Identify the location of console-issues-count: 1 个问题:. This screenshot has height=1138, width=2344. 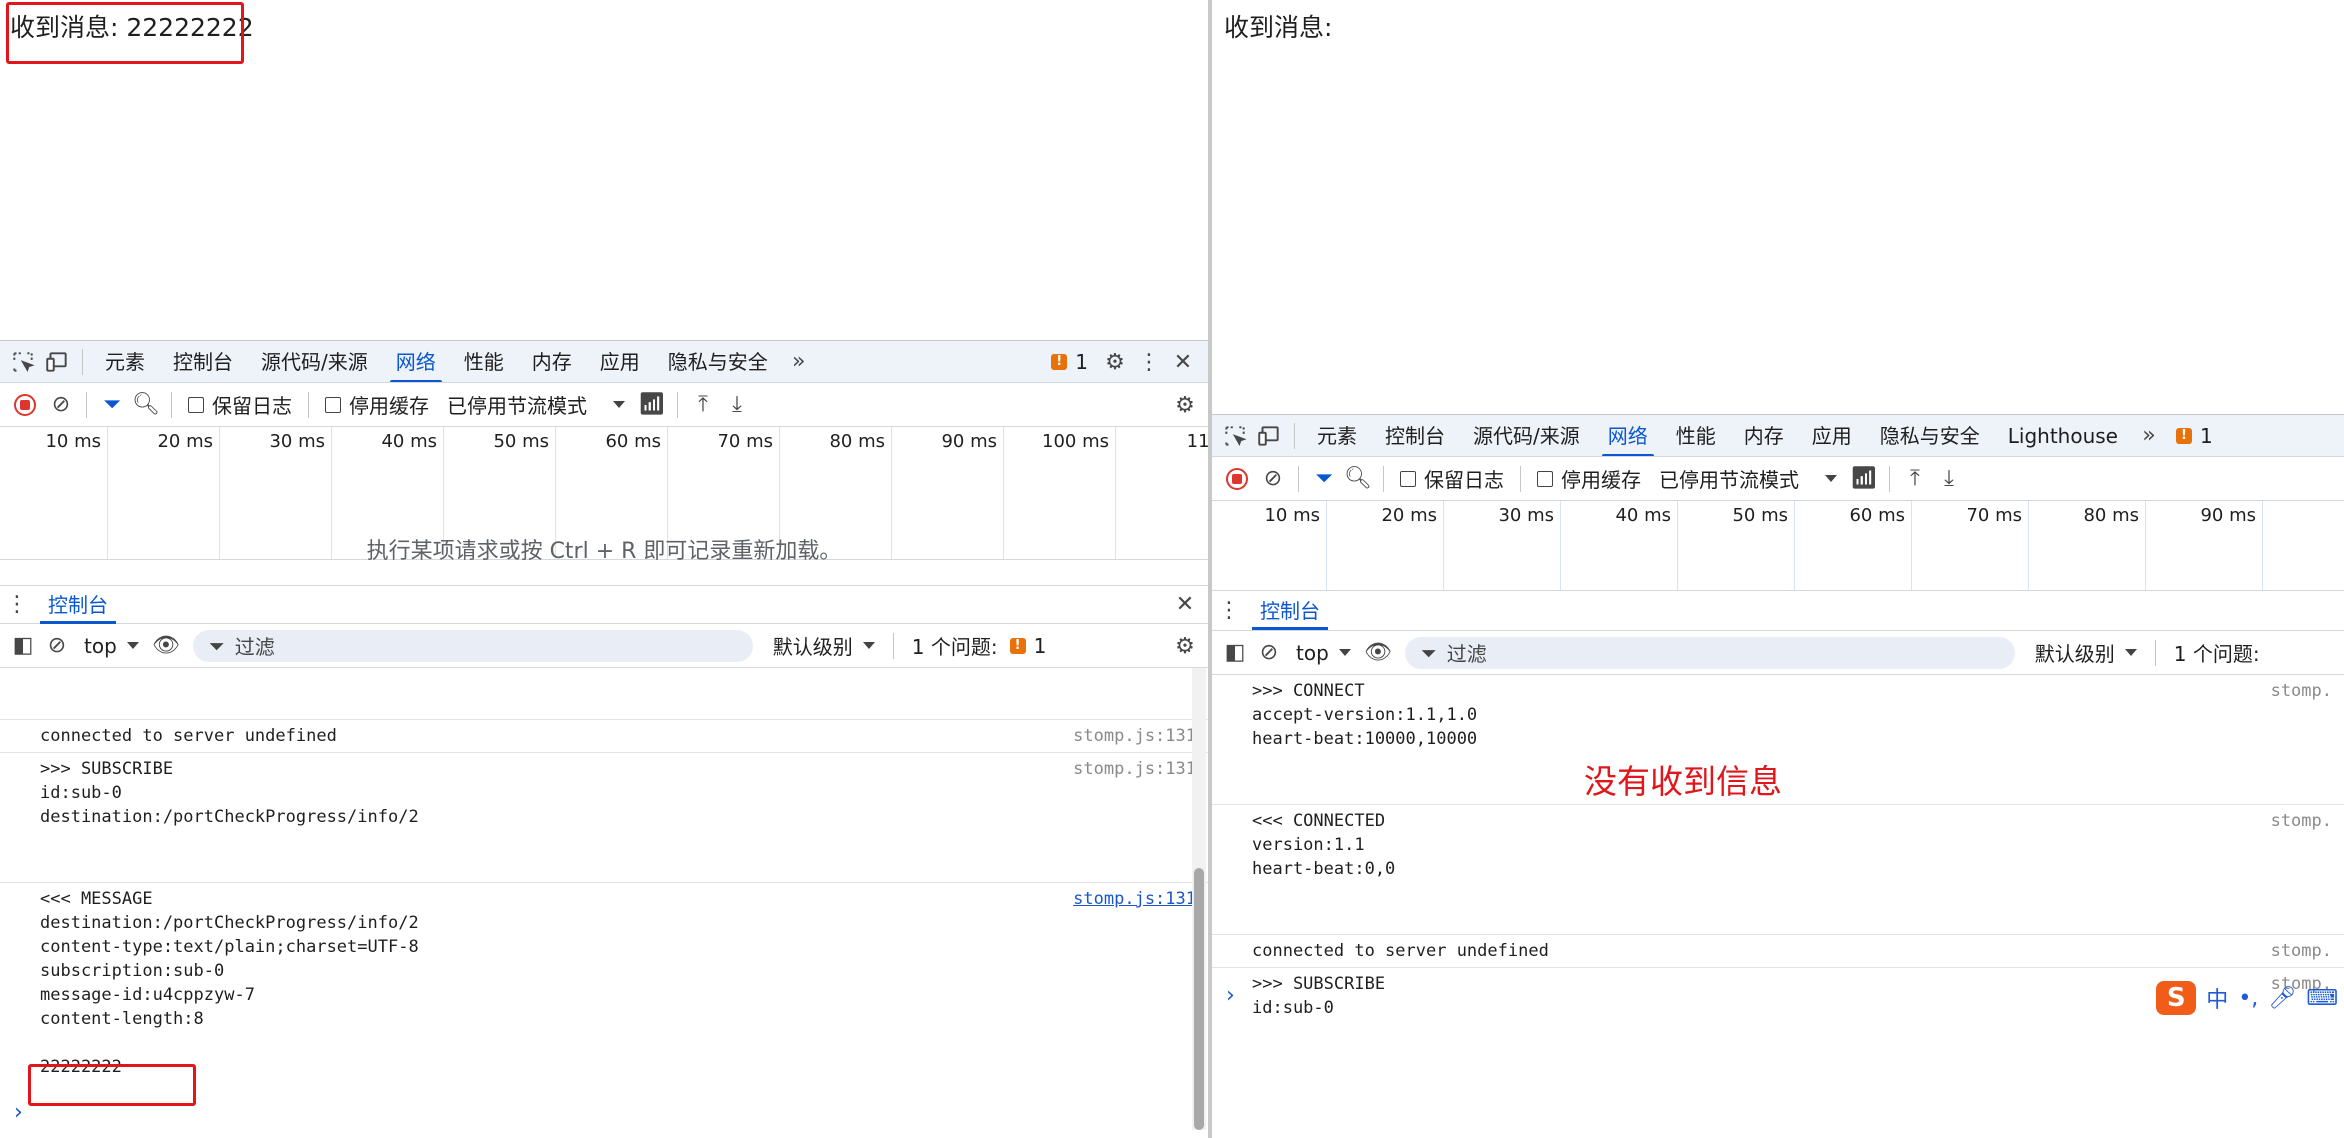
(2217, 652).